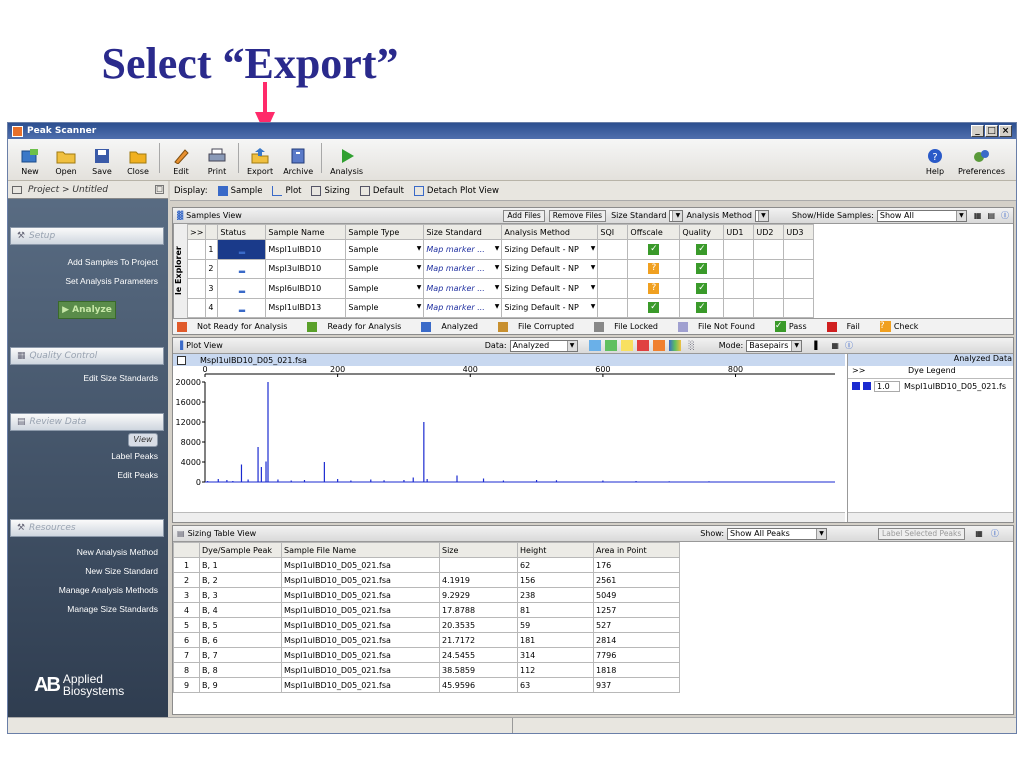  I want to click on edit-size-standards-link: Edit Size Standards, so click(87, 378).